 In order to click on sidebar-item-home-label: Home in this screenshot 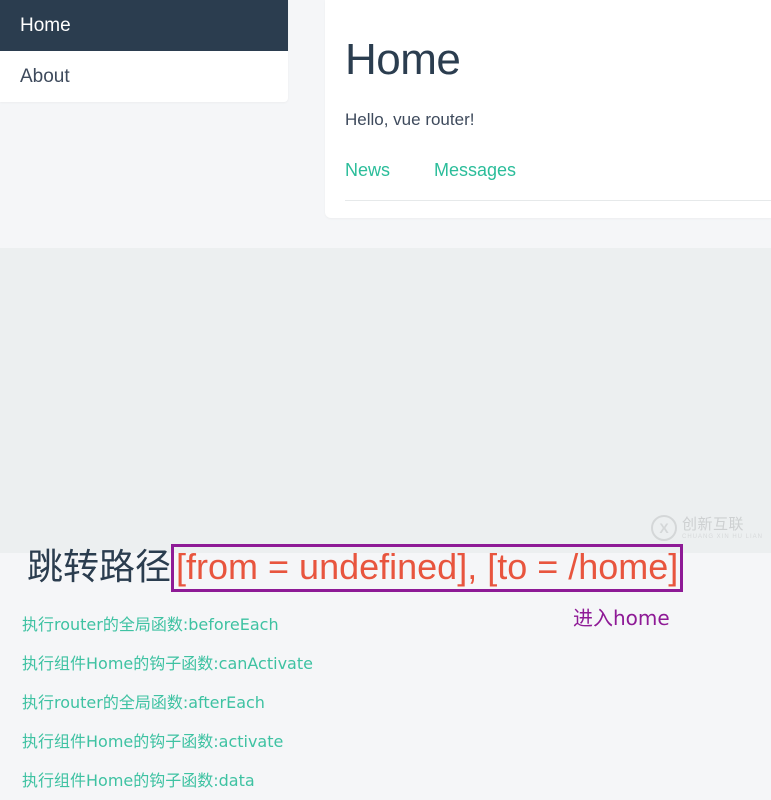, I will do `click(45, 25)`.